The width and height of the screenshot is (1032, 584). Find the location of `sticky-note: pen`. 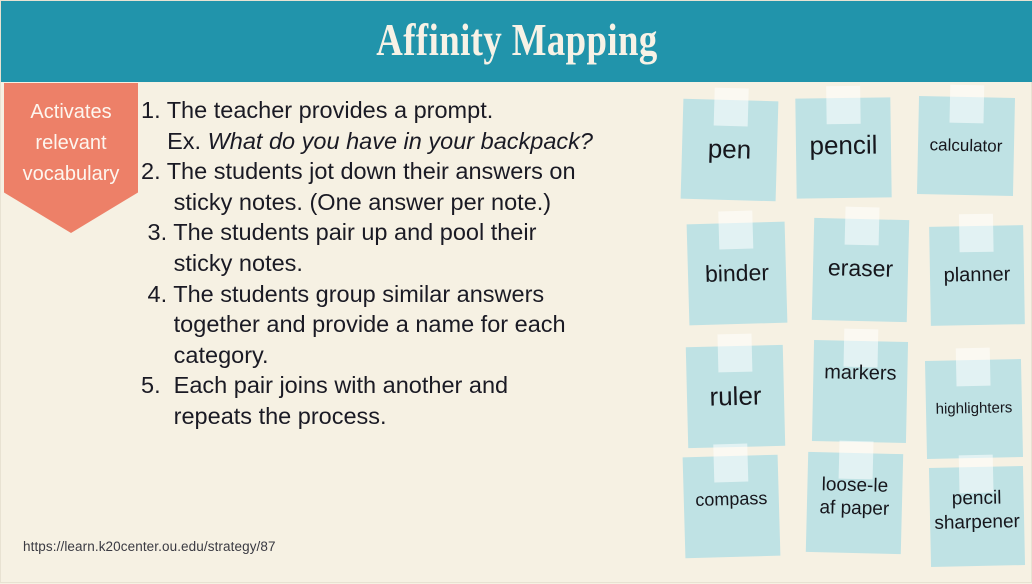

sticky-note: pen is located at coordinates (729, 144).